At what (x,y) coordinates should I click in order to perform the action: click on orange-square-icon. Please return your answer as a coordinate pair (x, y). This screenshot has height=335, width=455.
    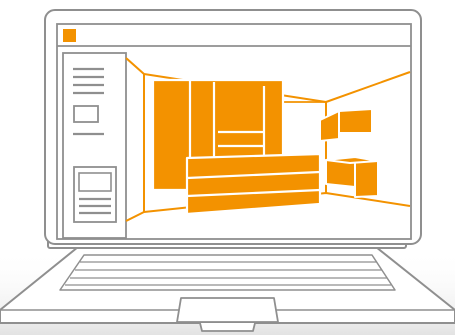
    Looking at the image, I should click on (69, 35).